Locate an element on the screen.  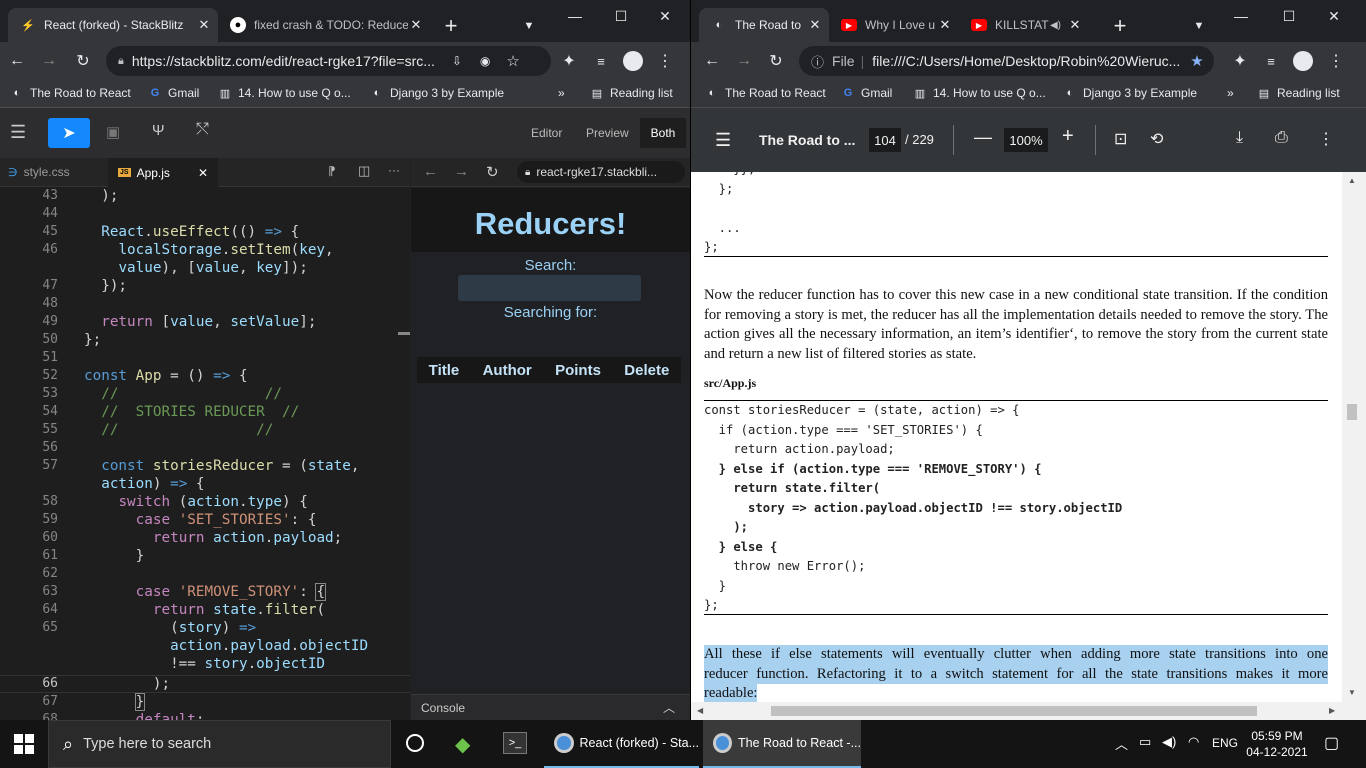
horizontal-scrollbar: ◀ ▶ is located at coordinates (1028, 711).